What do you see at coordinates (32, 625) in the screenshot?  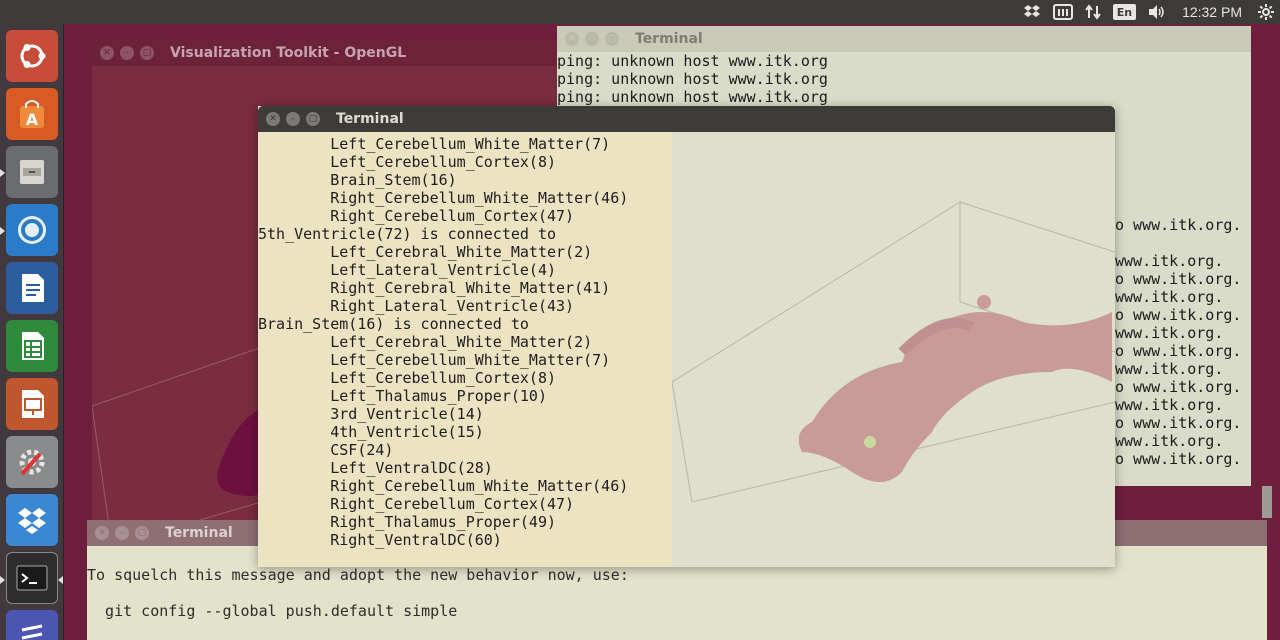 I see `more-app-icon` at bounding box center [32, 625].